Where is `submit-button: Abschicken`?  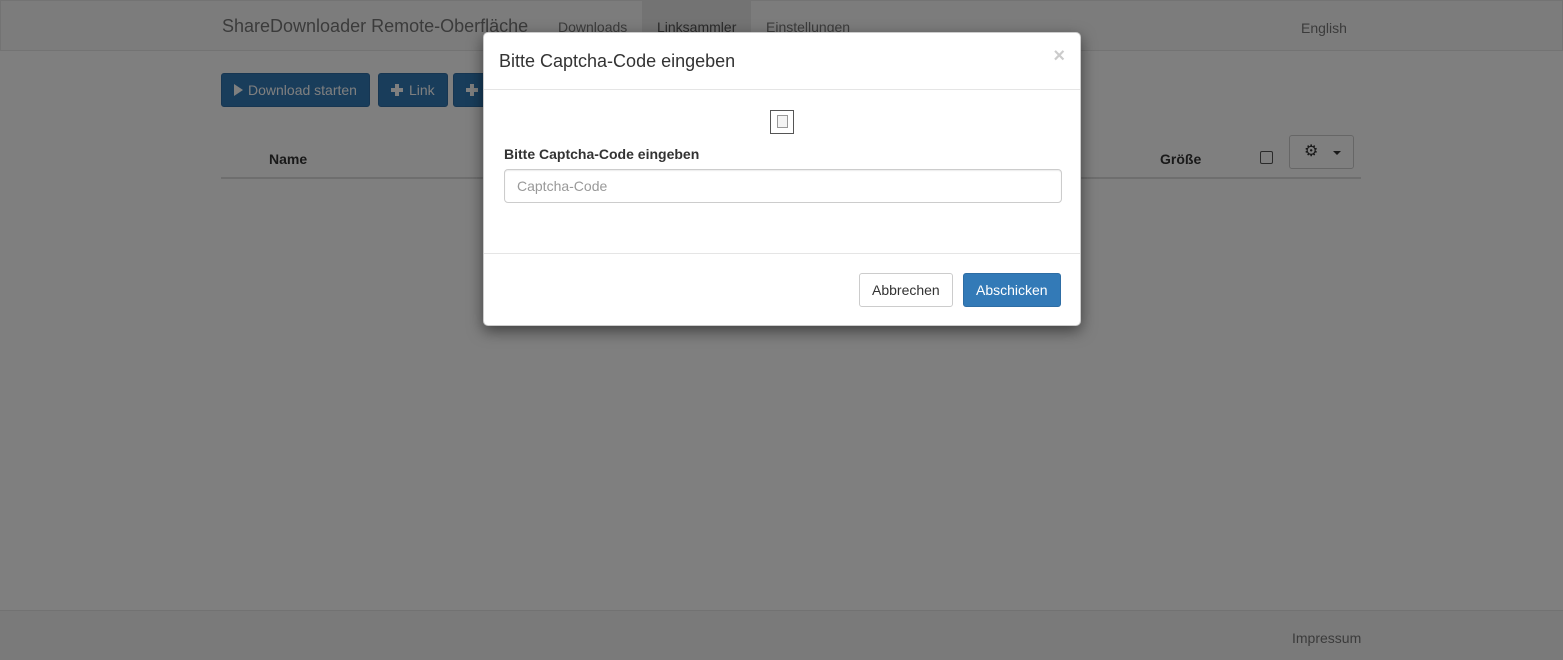
submit-button: Abschicken is located at coordinates (1012, 290).